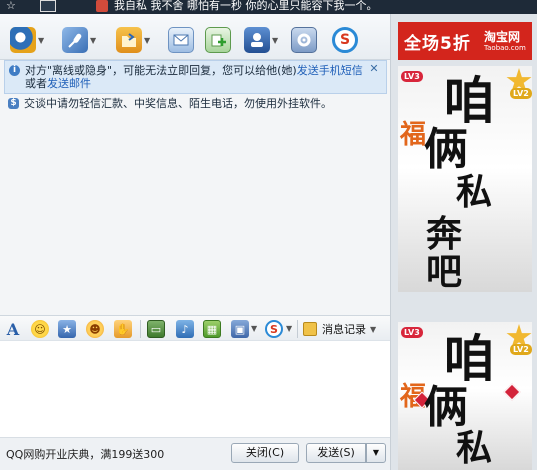 This screenshot has width=537, height=470. Describe the element at coordinates (376, 453) in the screenshot. I see `send-options-button: ▼` at that location.